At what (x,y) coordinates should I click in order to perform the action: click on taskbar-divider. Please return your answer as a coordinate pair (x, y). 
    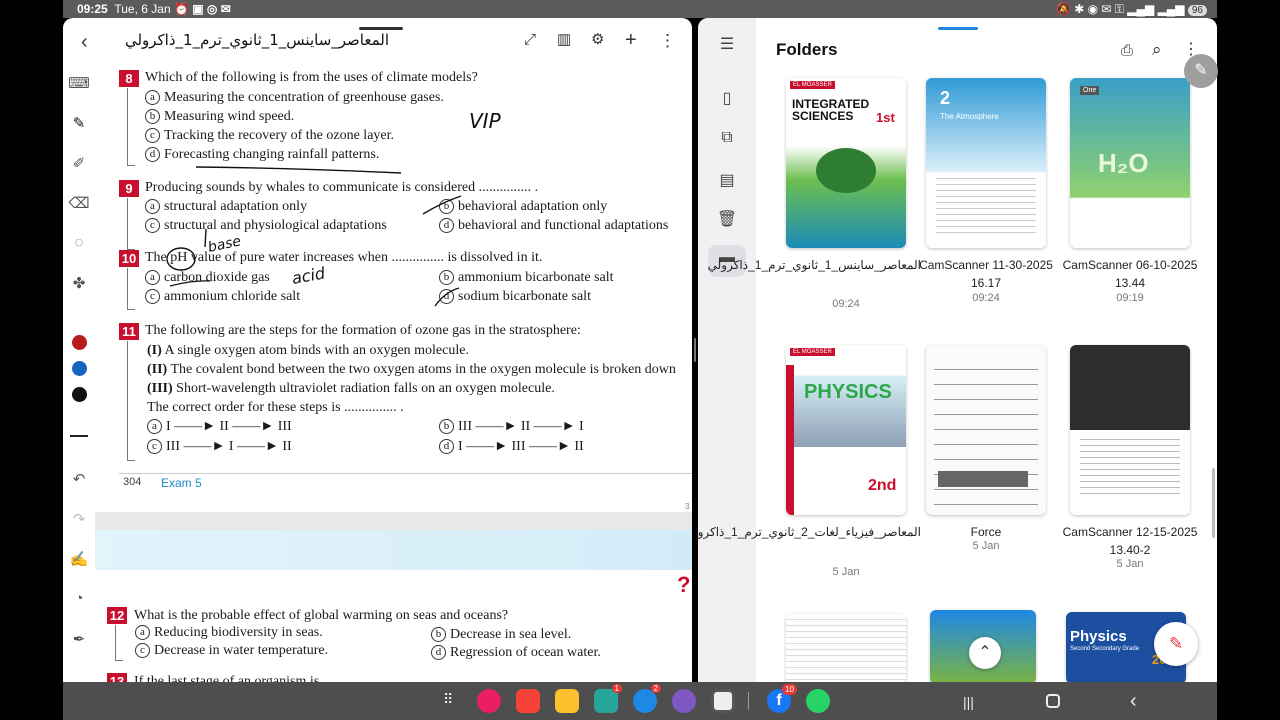
    Looking at the image, I should click on (748, 701).